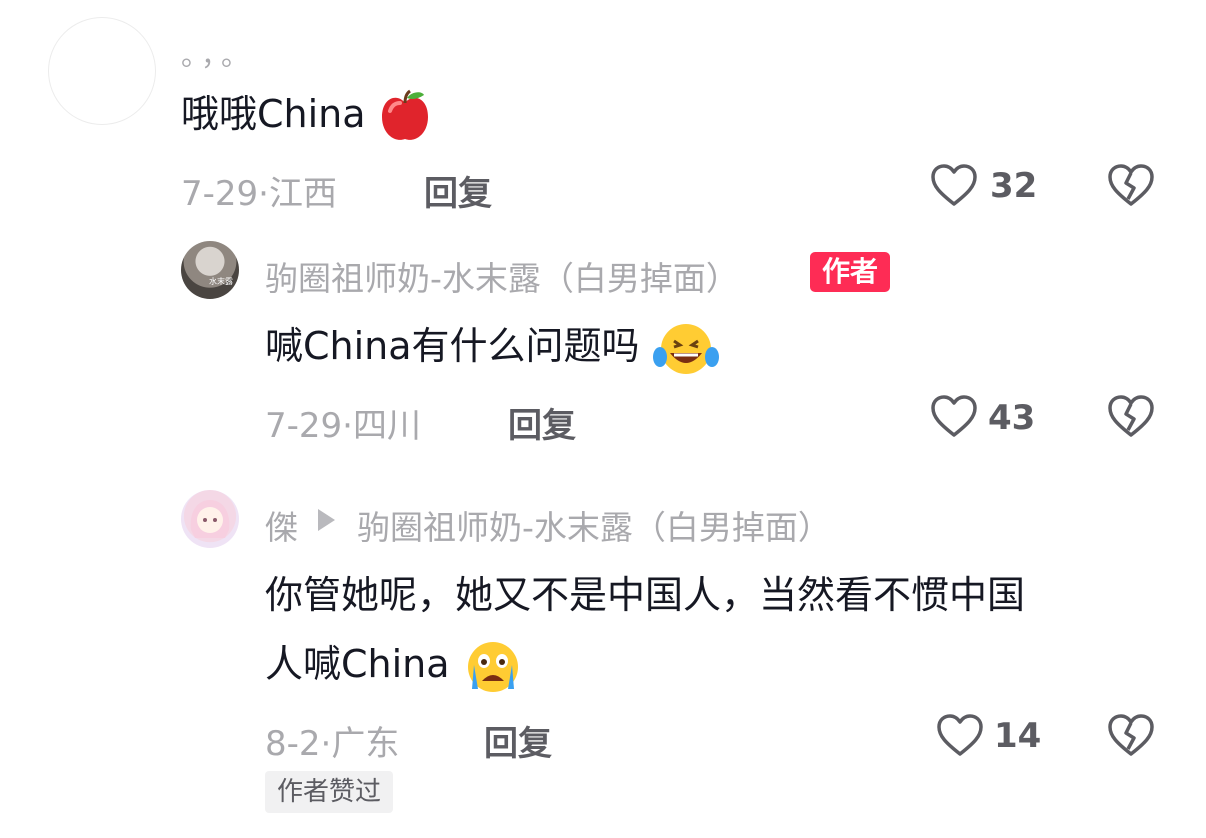 This screenshot has height=838, width=1206. Describe the element at coordinates (218, 54) in the screenshot. I see `username: 。，。` at that location.